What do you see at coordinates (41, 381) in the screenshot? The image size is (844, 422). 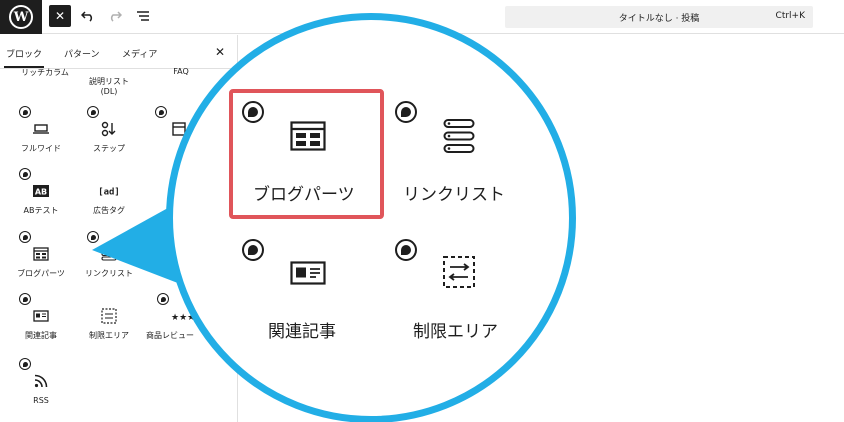 I see `rss-icon` at bounding box center [41, 381].